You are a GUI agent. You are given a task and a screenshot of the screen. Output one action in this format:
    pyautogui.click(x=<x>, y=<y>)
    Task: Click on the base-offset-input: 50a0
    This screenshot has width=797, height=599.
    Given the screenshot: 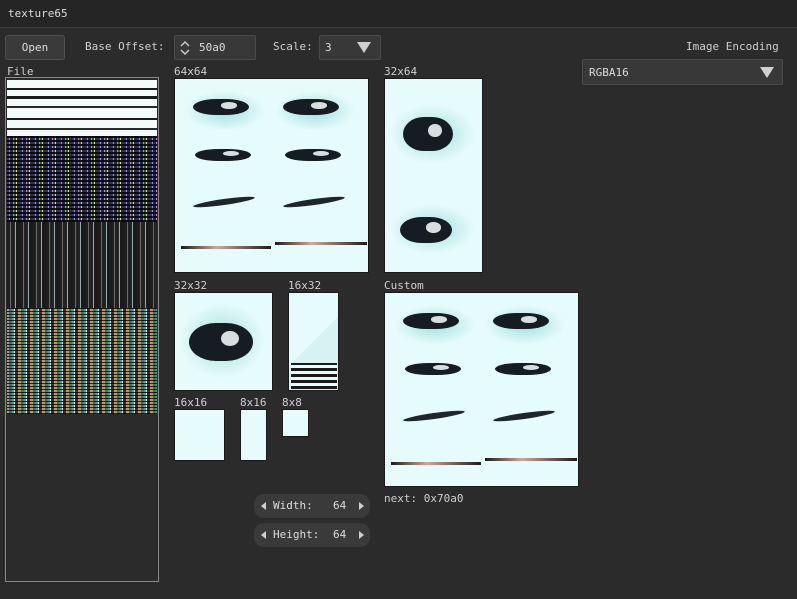 What is the action you would take?
    pyautogui.click(x=215, y=47)
    